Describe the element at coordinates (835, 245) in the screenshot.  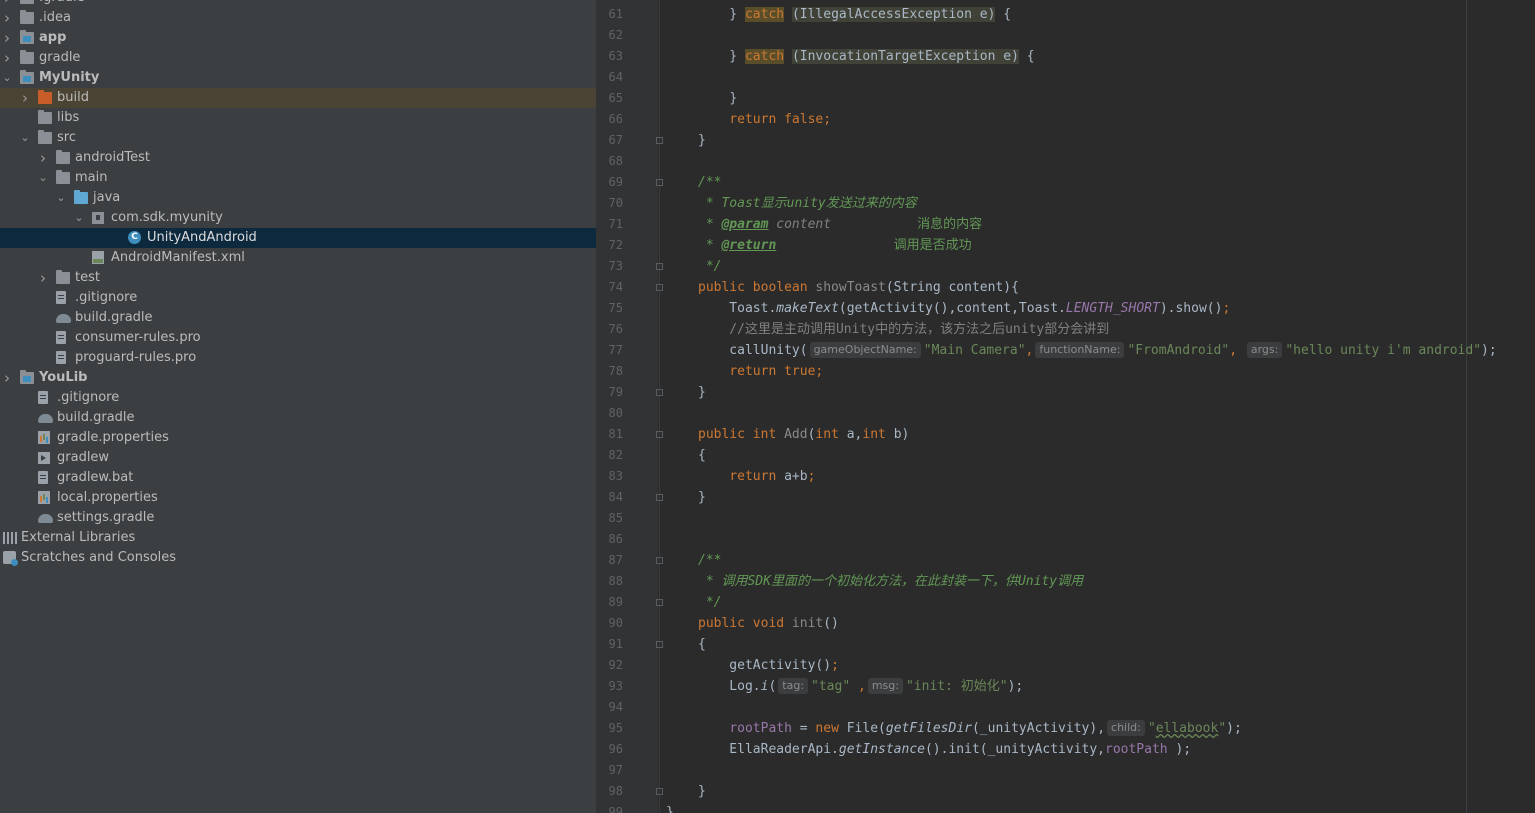
I see `code-line-72: * @return 调用是否成功` at that location.